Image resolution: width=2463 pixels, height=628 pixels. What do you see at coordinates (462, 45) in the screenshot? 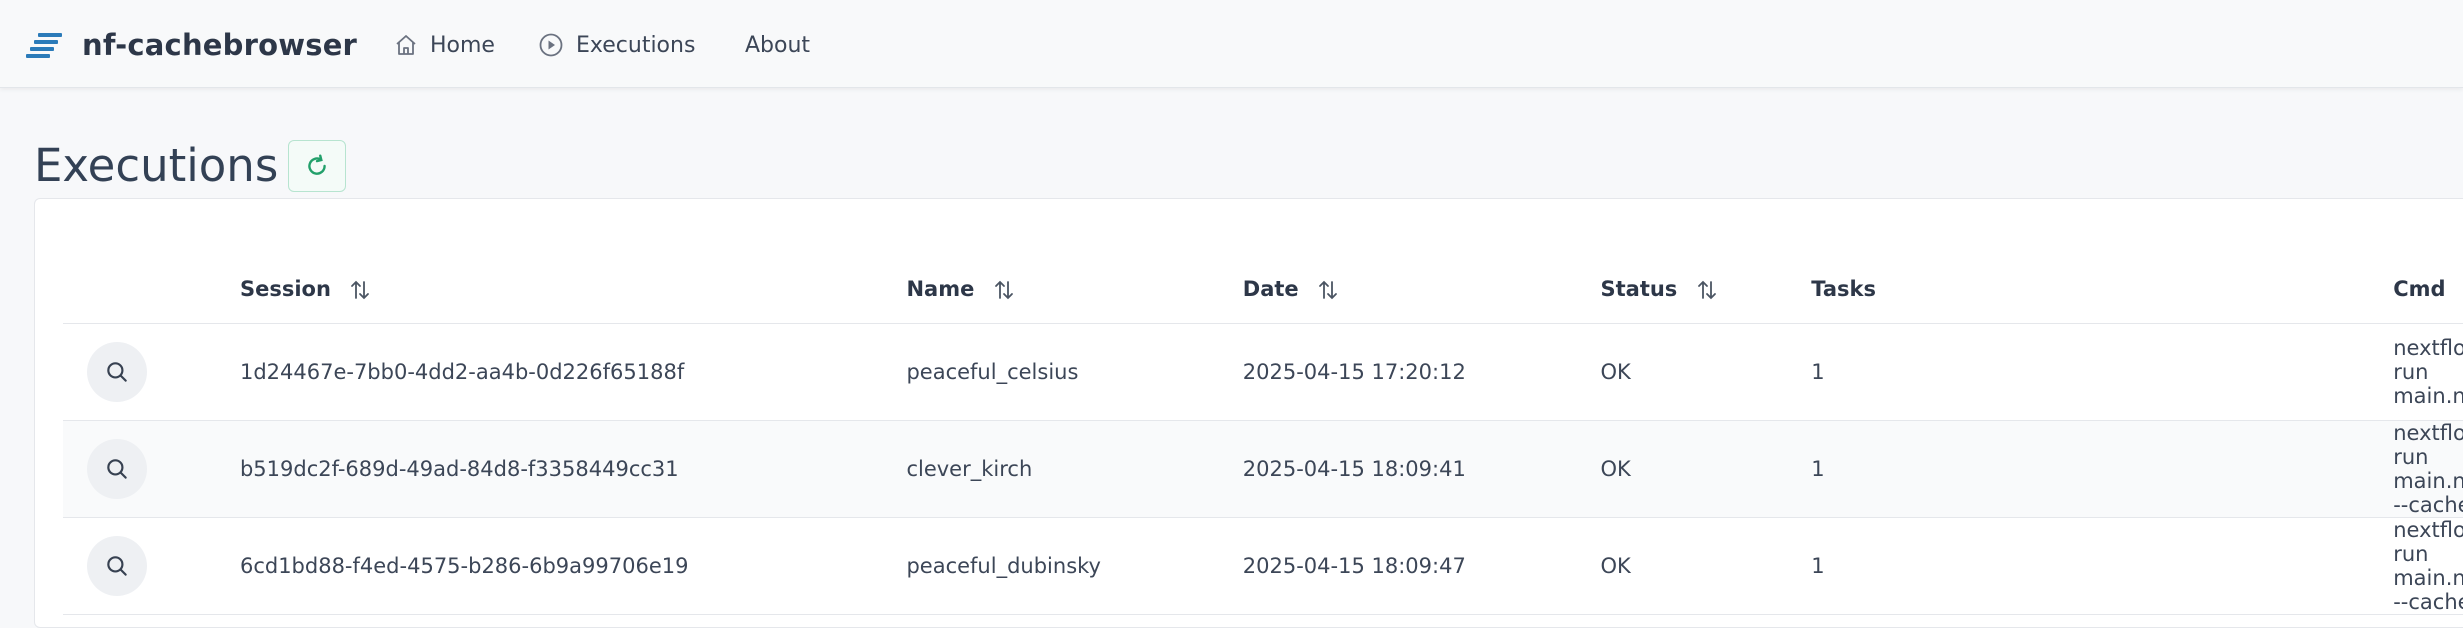
I see `nav-home-label: Home` at bounding box center [462, 45].